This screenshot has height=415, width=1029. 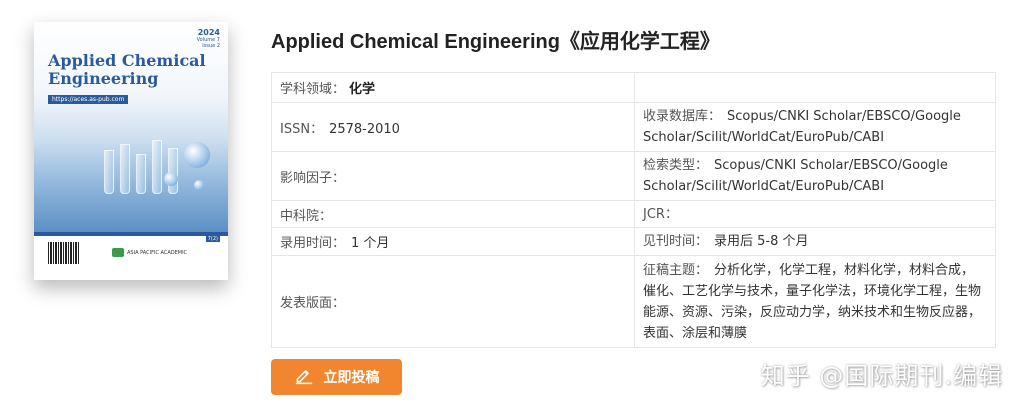 I want to click on submit-label: 立即投稿, so click(x=351, y=378).